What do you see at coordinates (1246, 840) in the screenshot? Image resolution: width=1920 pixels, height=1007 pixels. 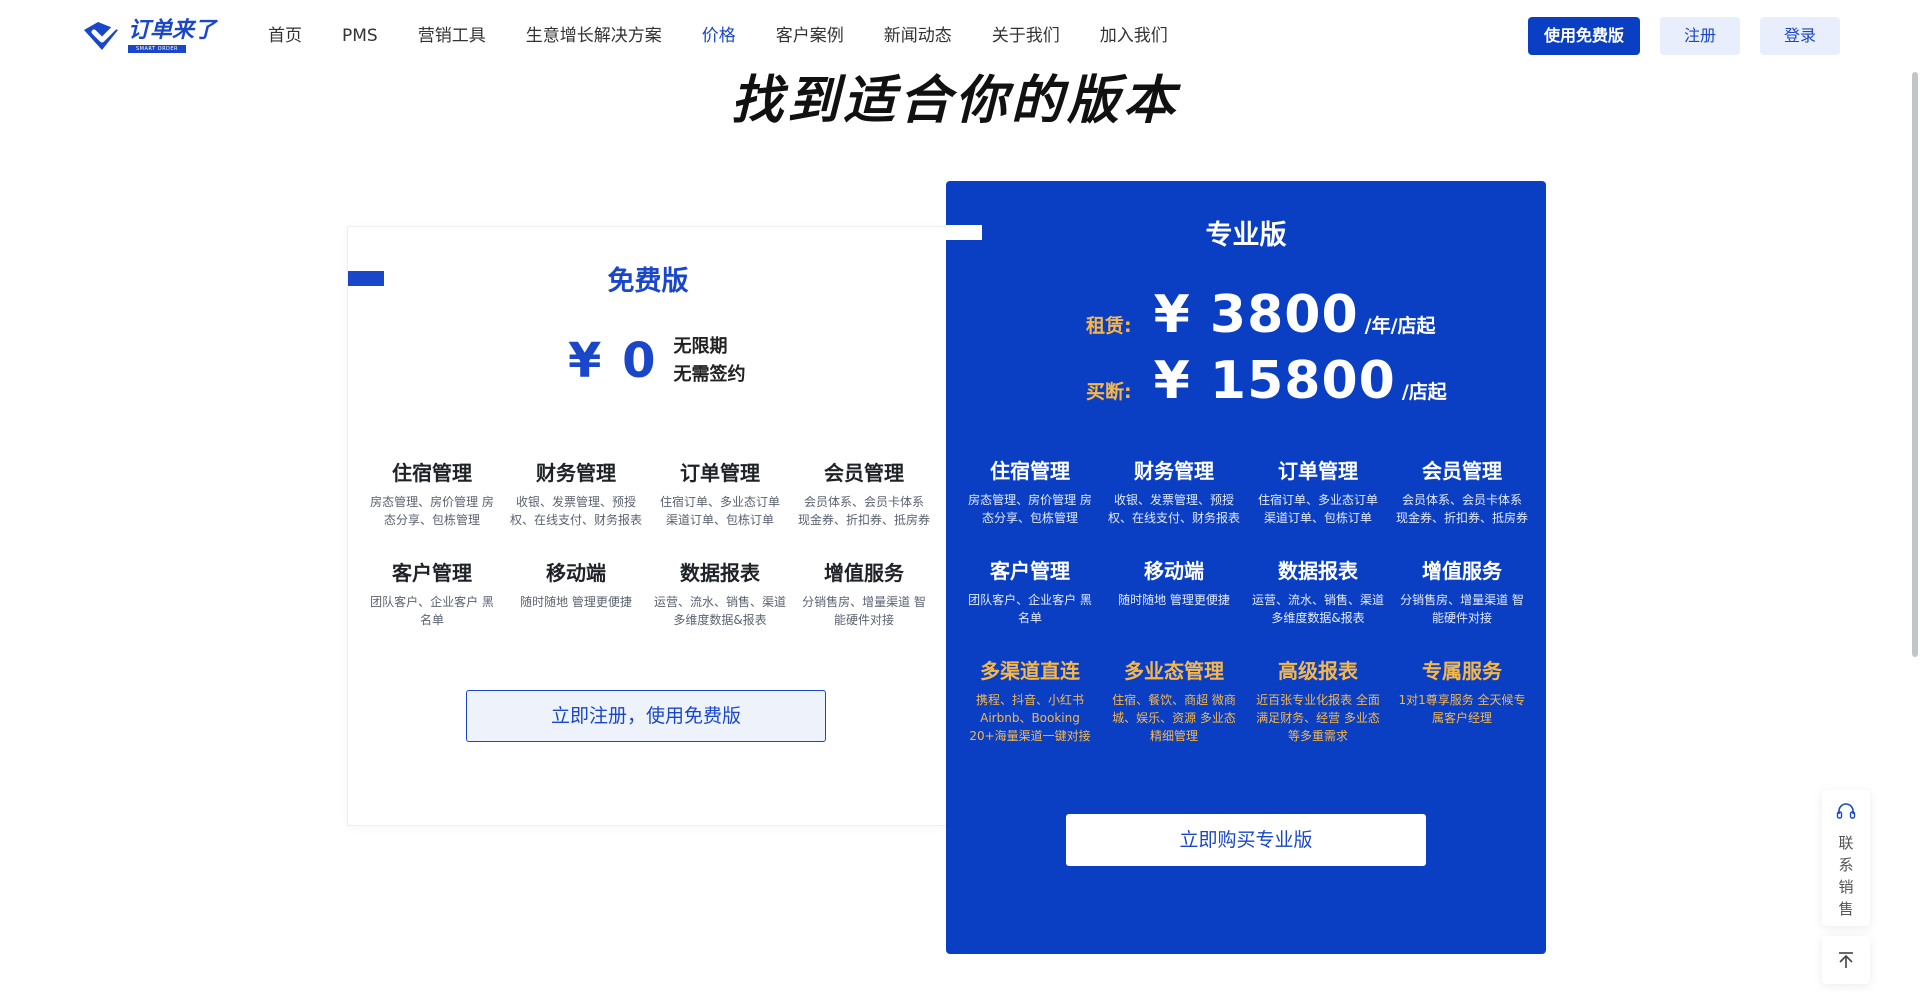 I see `buy-pro-button: 立即购买专业版` at bounding box center [1246, 840].